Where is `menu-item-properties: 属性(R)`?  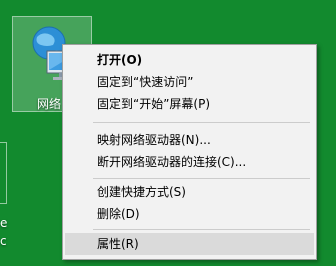
menu-item-properties: 属性(R) is located at coordinates (189, 244).